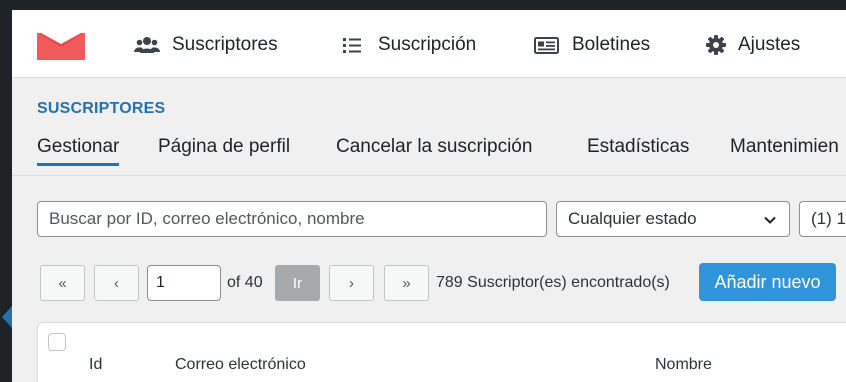 This screenshot has width=846, height=382. I want to click on tab-statistics: Estadísticas, so click(638, 149).